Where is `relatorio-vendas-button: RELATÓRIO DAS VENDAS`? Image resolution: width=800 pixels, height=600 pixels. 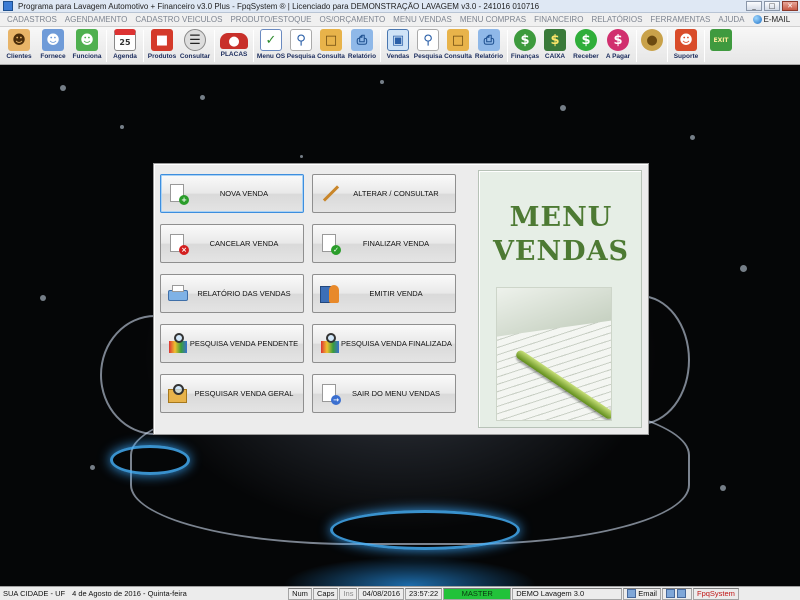 relatorio-vendas-button: RELATÓRIO DAS VENDAS is located at coordinates (232, 293).